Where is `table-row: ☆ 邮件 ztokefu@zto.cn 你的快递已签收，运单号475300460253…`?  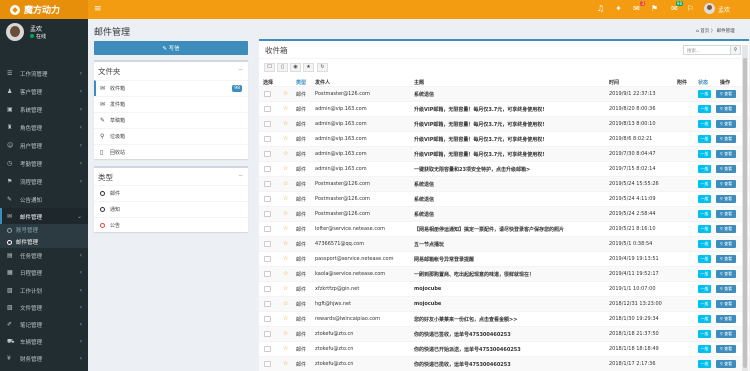
table-row: ☆ 邮件 ztokefu@zto.cn 你的快递已签收，运单号475300460253… is located at coordinates (504, 333).